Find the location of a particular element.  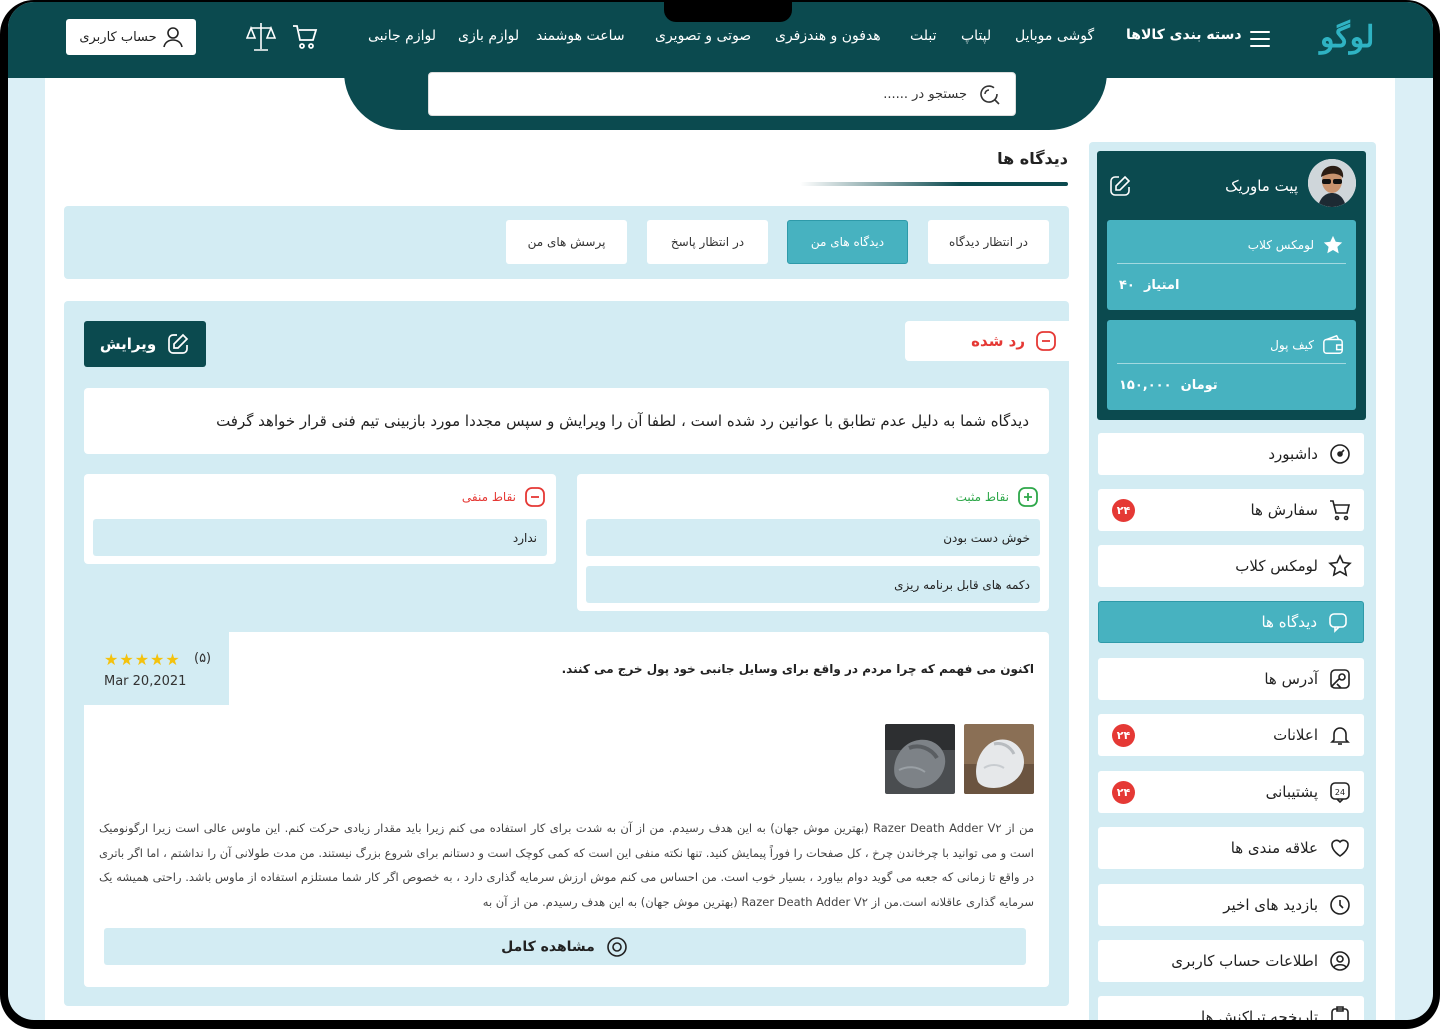

user-icon is located at coordinates (172, 37).